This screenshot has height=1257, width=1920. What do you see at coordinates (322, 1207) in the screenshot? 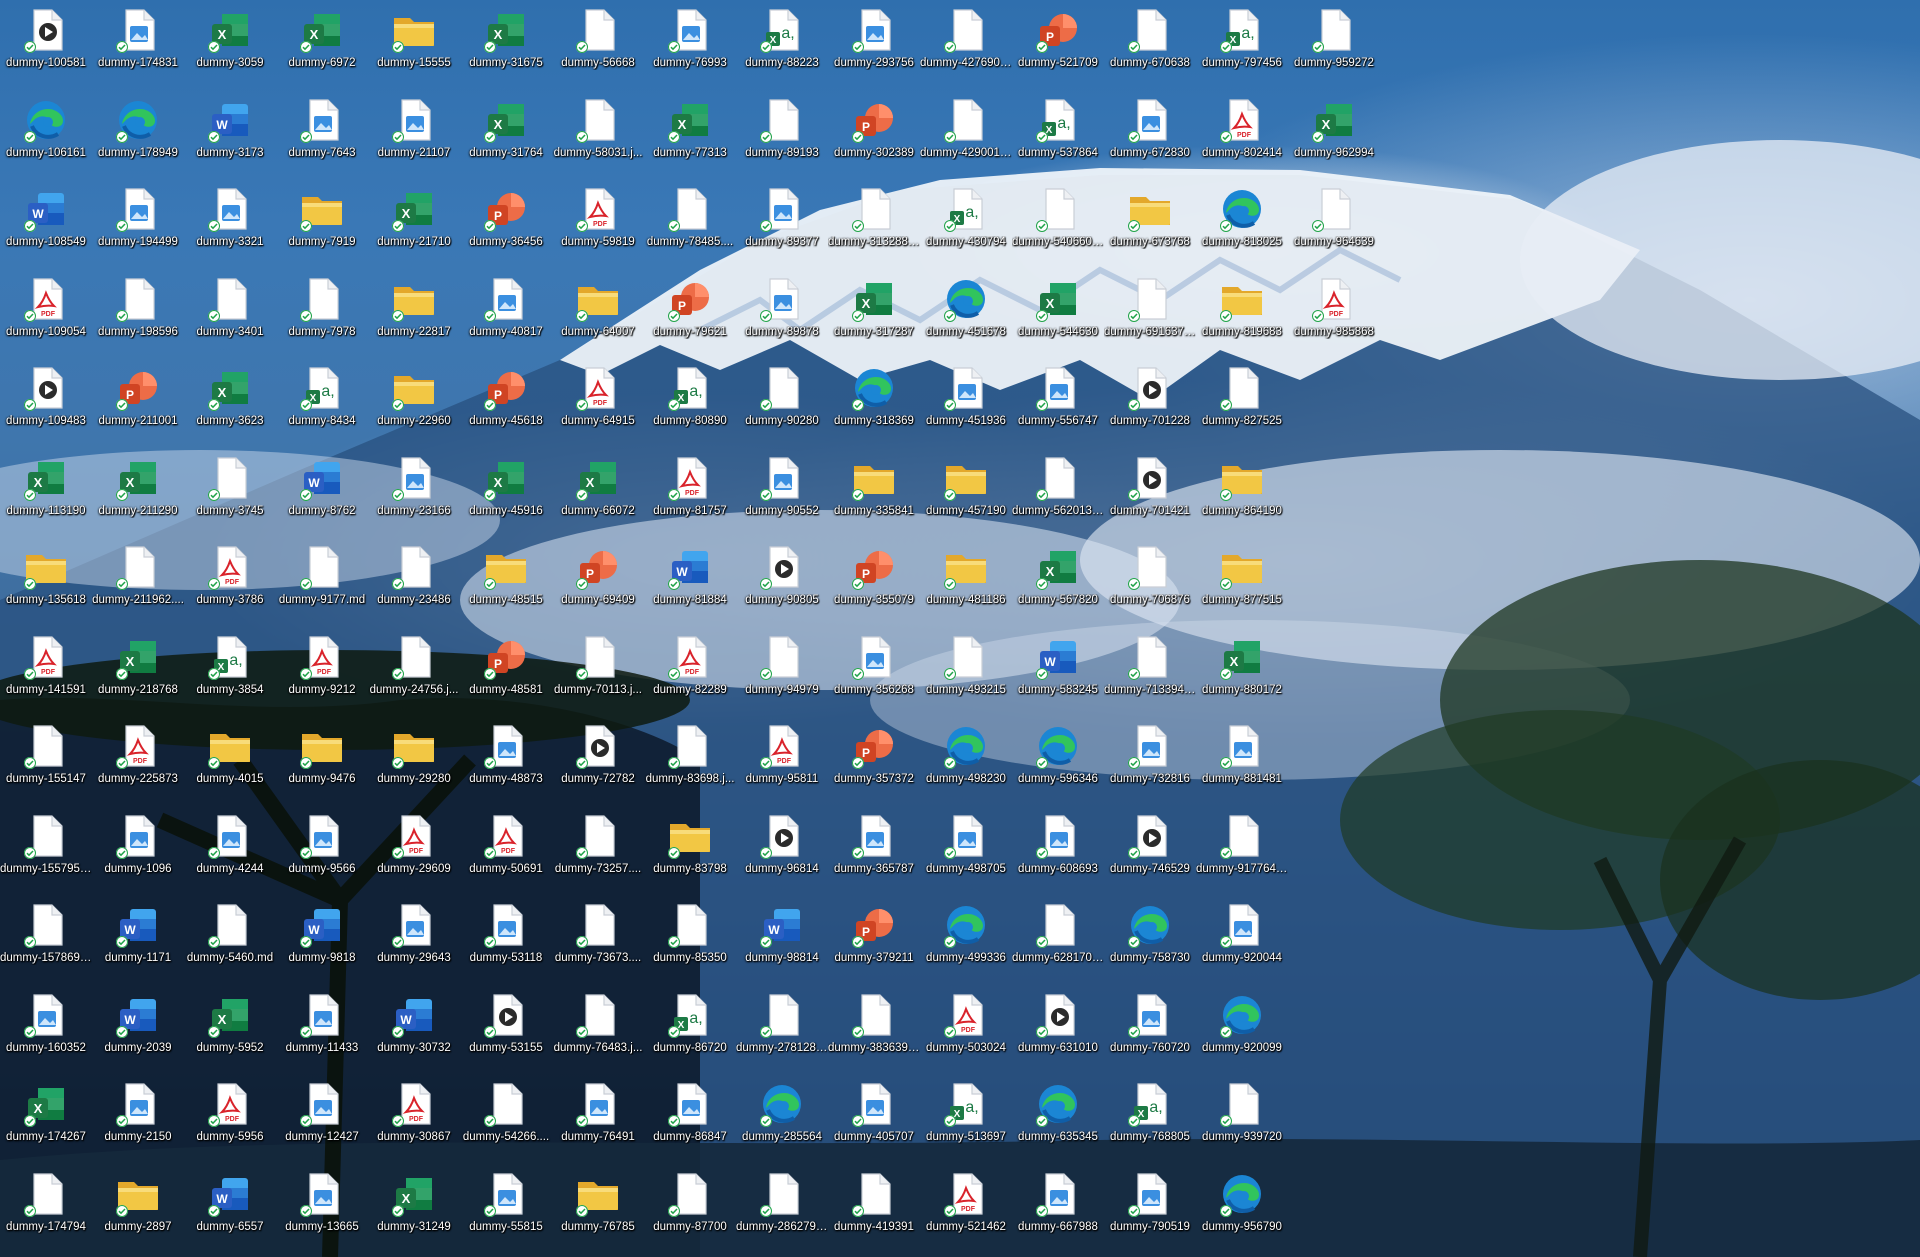
I see `desktop-icon-image: dummy-13665` at bounding box center [322, 1207].